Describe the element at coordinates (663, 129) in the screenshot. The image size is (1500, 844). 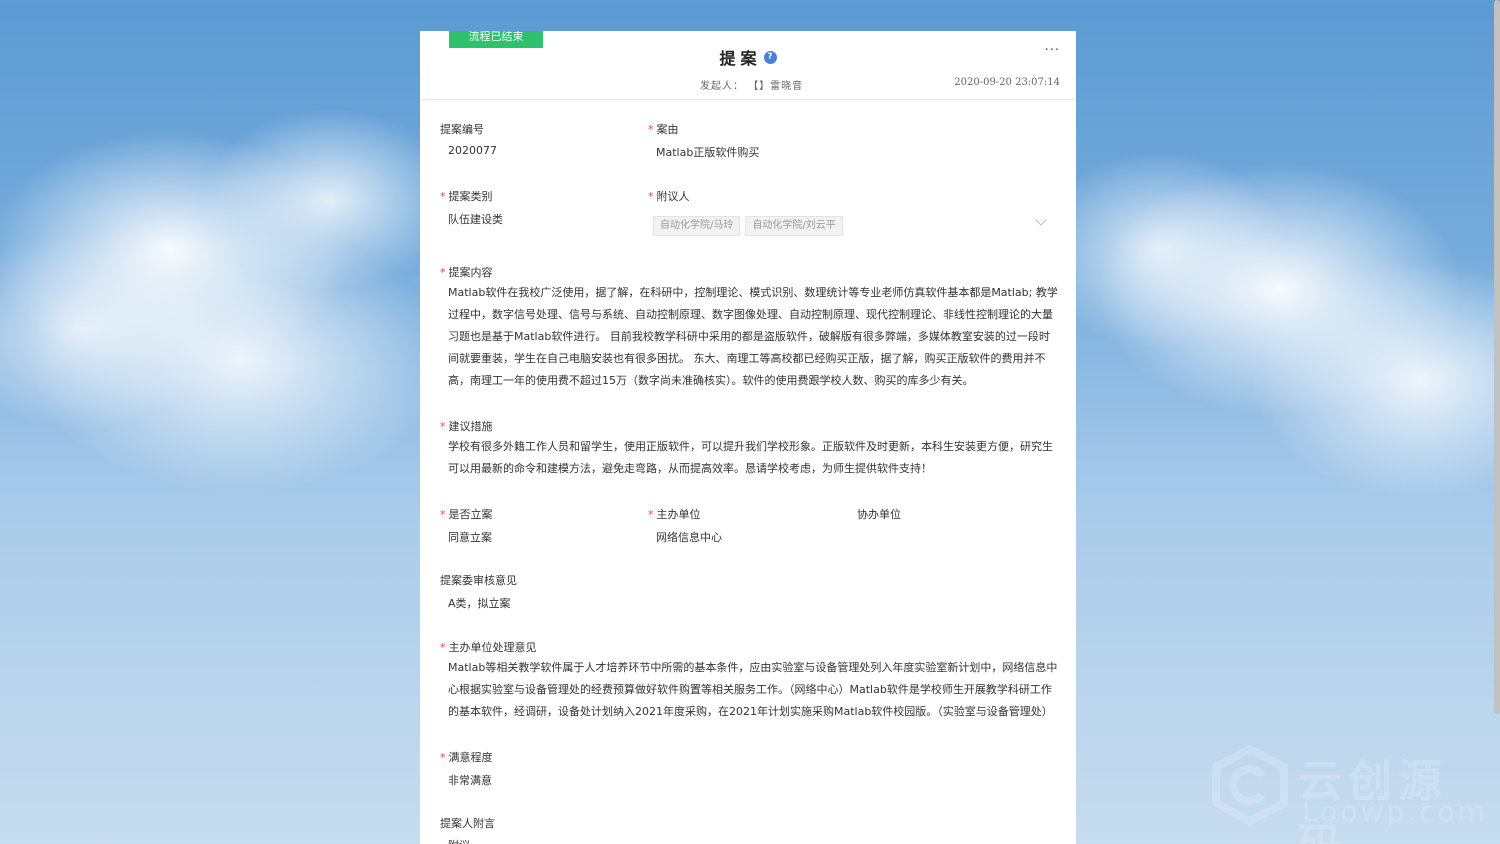
I see `cause-label: * 案由` at that location.